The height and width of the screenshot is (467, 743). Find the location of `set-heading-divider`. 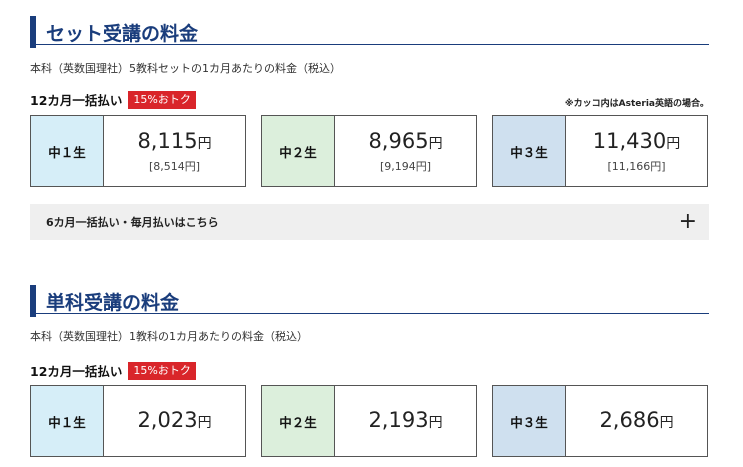

set-heading-divider is located at coordinates (369, 44).